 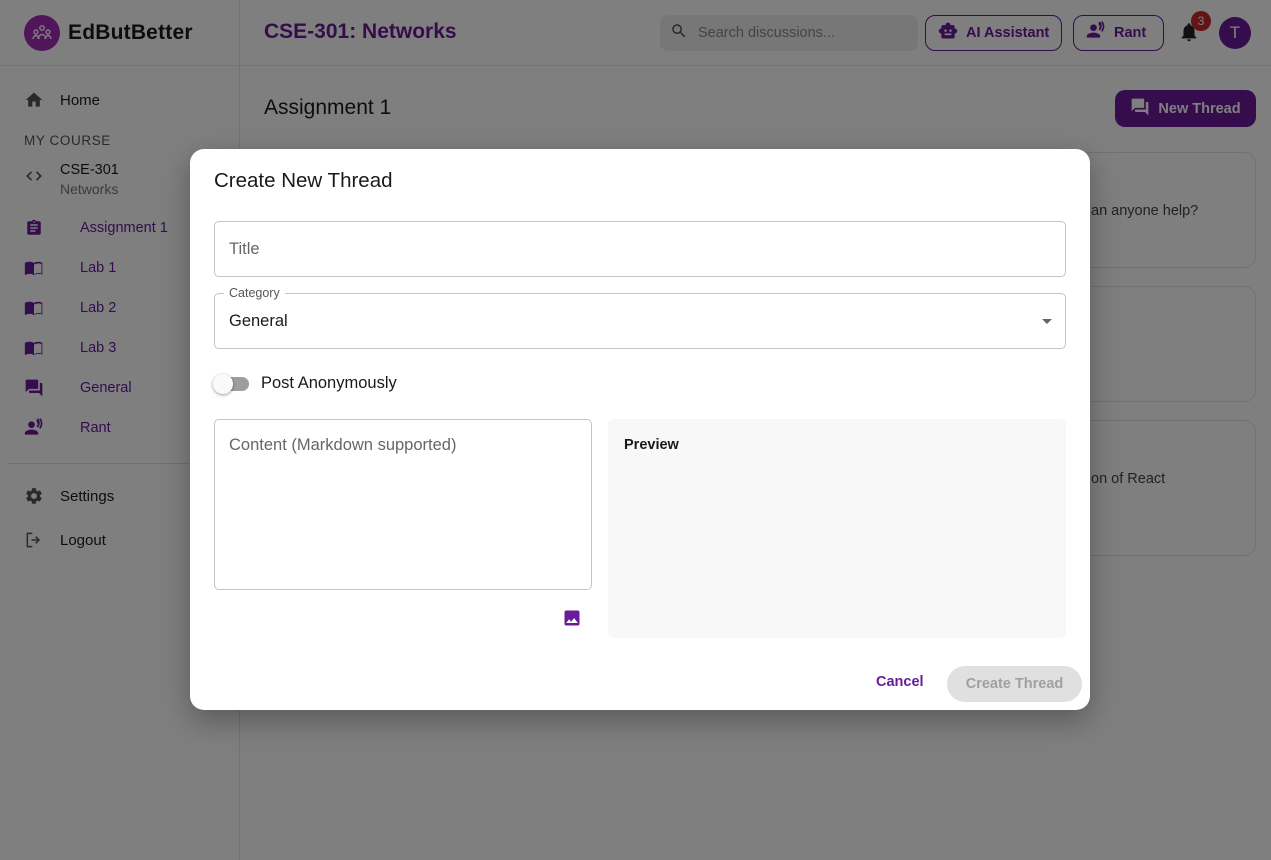 I want to click on title-input, so click(x=647, y=249).